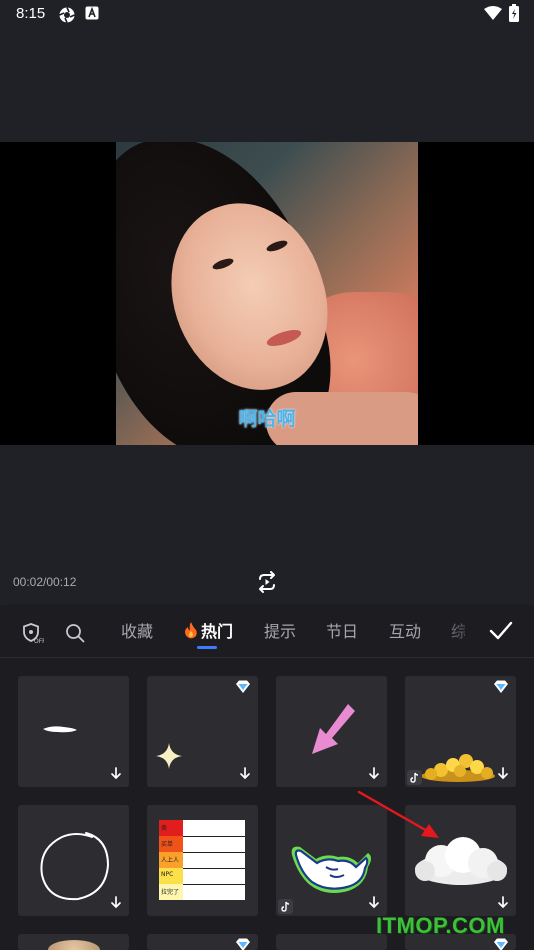  Describe the element at coordinates (170, 892) in the screenshot. I see `rank-label: 拉完了` at that location.